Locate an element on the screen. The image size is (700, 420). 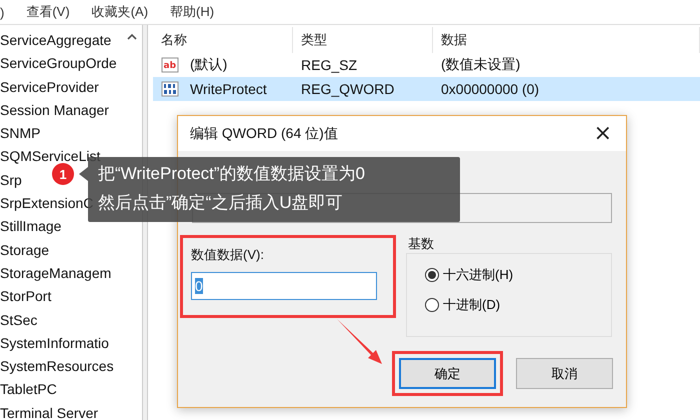
binary-value-icon is located at coordinates (170, 89).